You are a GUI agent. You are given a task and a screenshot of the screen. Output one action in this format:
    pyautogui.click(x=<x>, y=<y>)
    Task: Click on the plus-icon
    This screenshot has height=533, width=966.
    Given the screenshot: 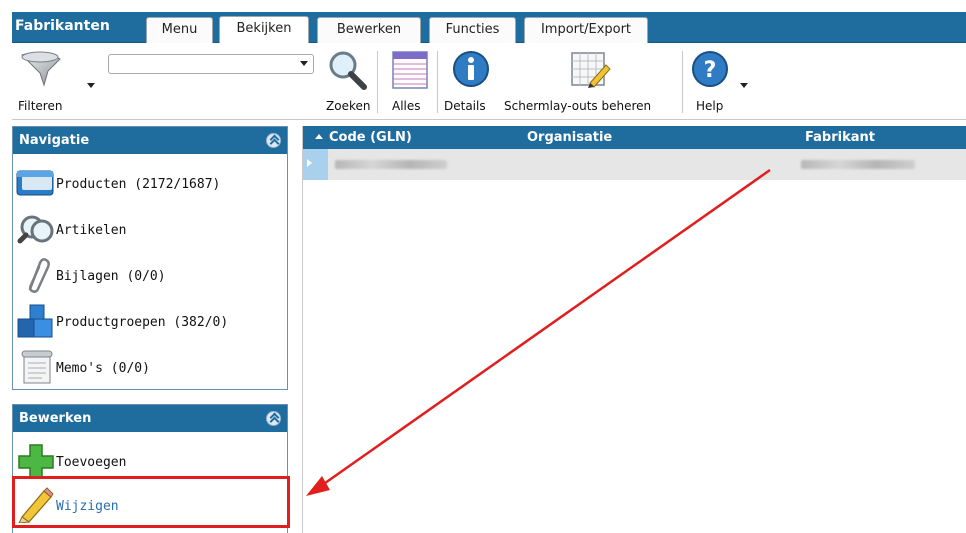 What is the action you would take?
    pyautogui.click(x=36, y=461)
    